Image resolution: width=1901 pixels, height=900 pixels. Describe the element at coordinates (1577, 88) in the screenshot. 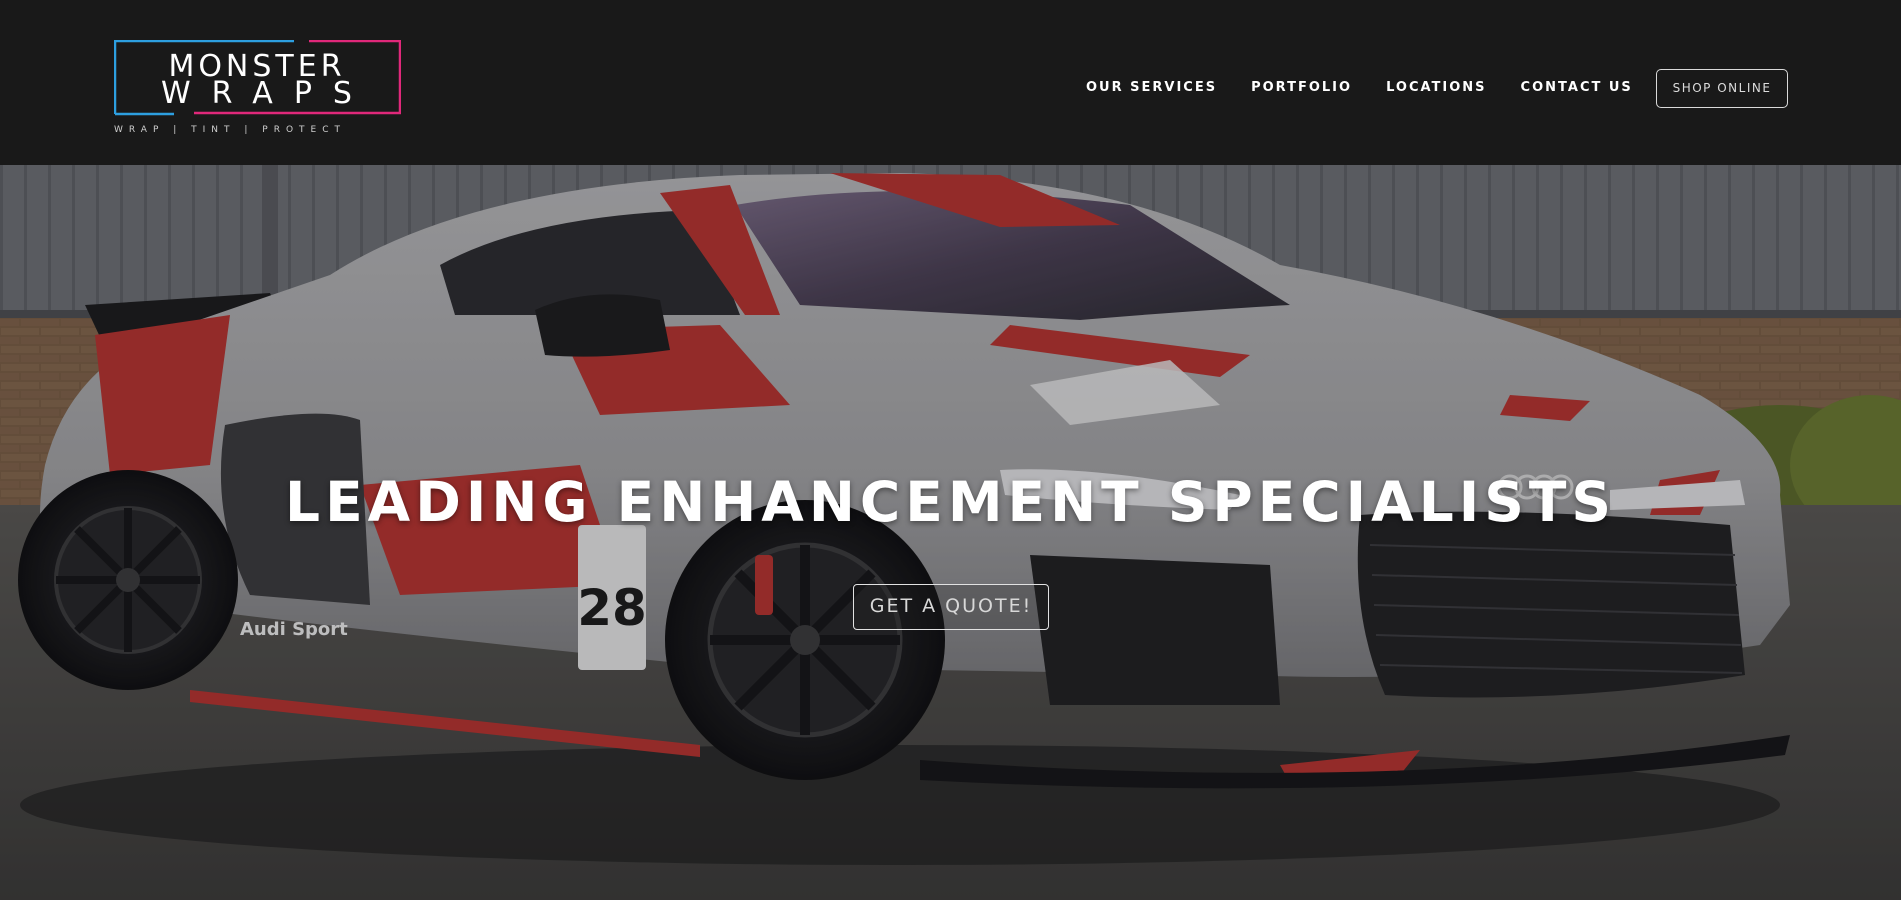

I see `nav-contact-us: CONTACT US` at that location.